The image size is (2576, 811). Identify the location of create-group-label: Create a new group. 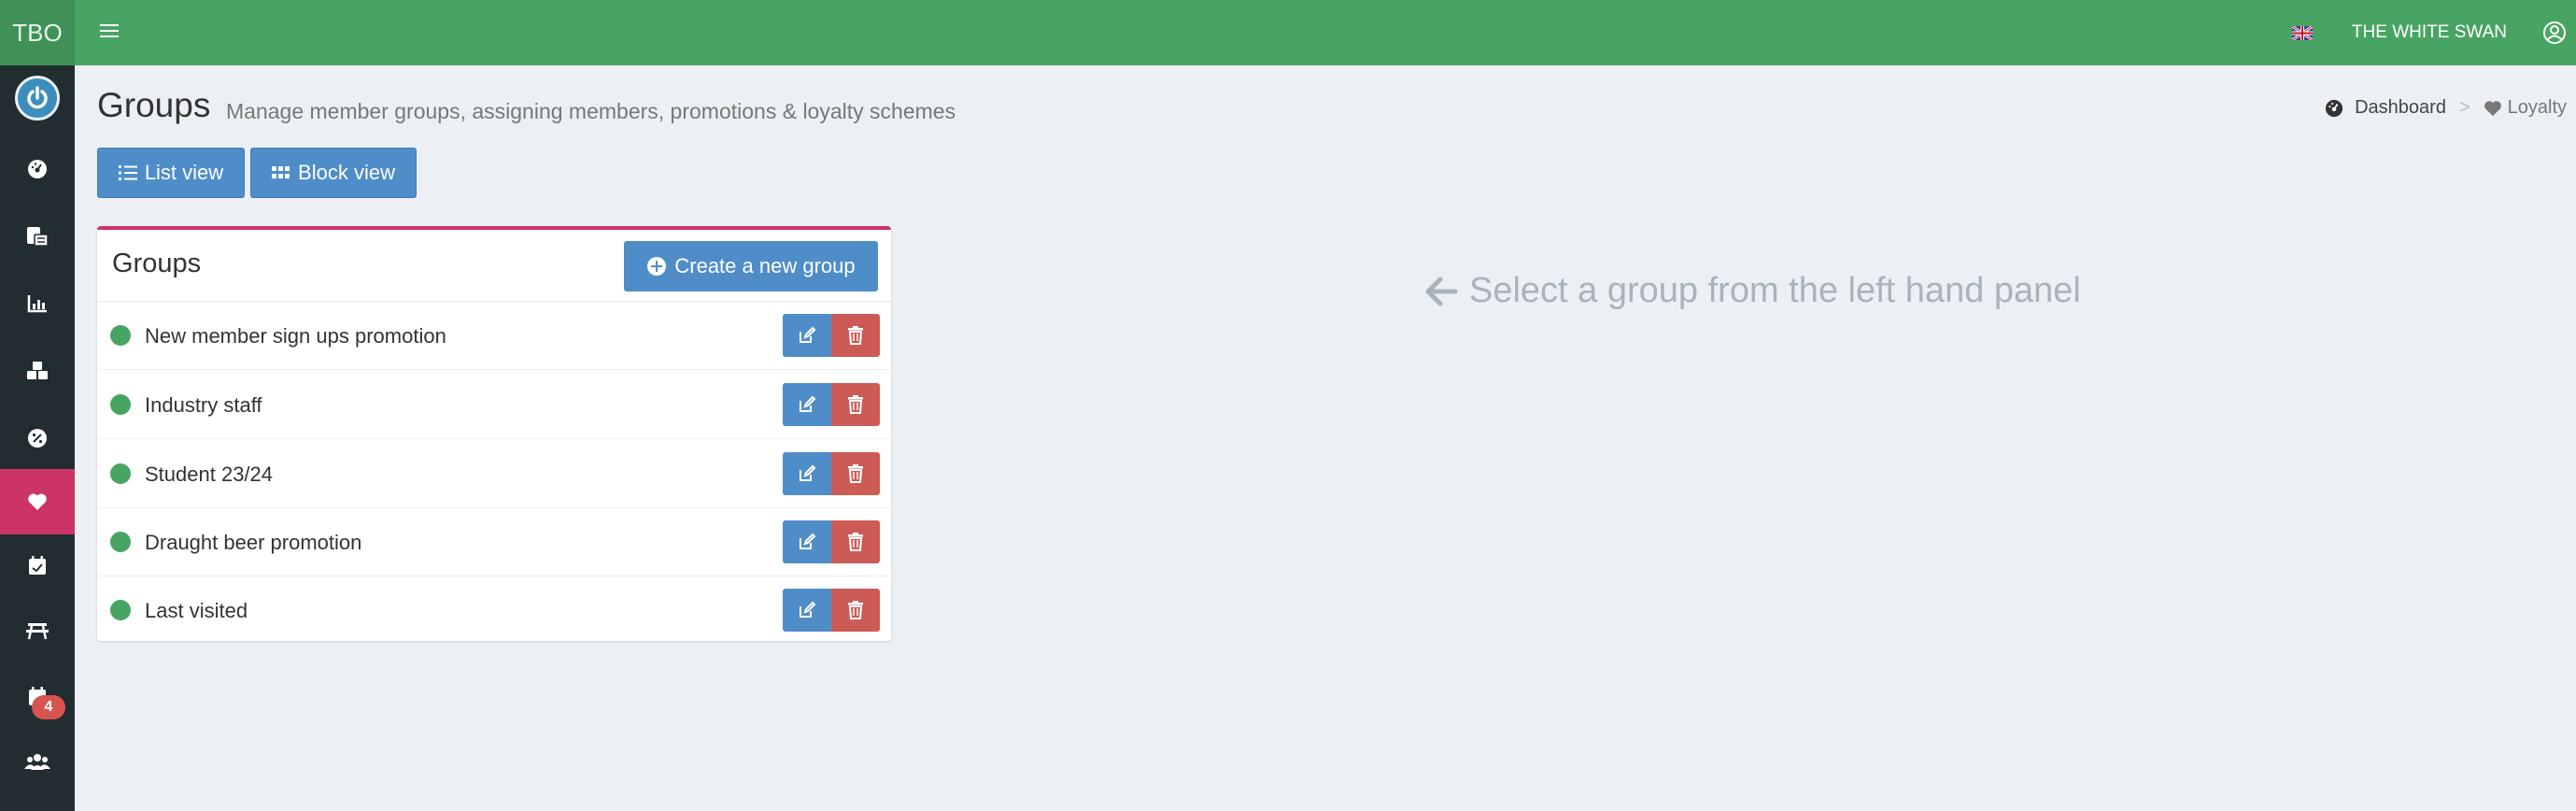
(765, 265).